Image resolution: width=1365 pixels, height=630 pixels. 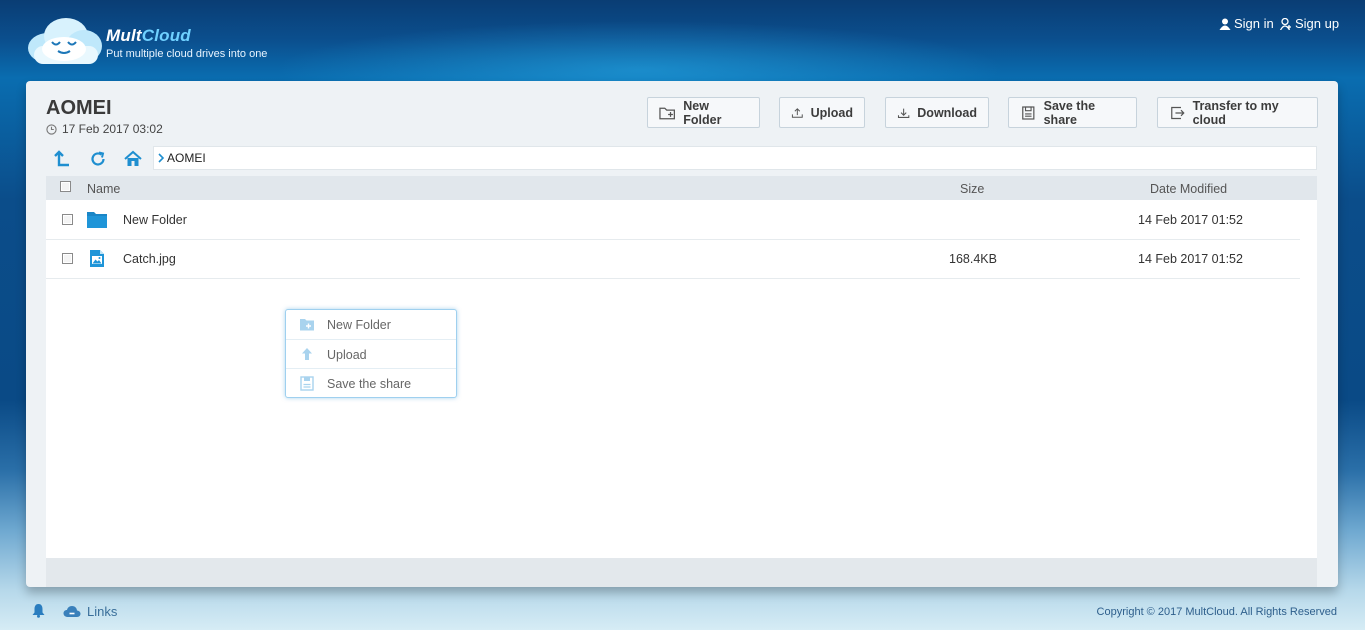 I want to click on breadcrumb-current: AOMEI, so click(x=186, y=158).